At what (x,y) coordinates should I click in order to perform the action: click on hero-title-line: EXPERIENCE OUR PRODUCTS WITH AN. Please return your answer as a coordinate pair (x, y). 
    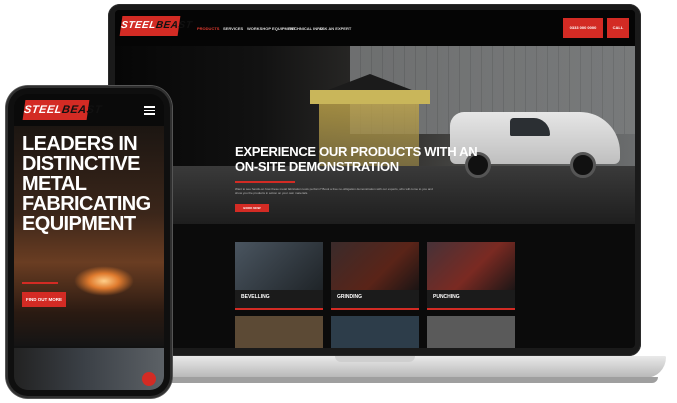
    Looking at the image, I should click on (356, 151).